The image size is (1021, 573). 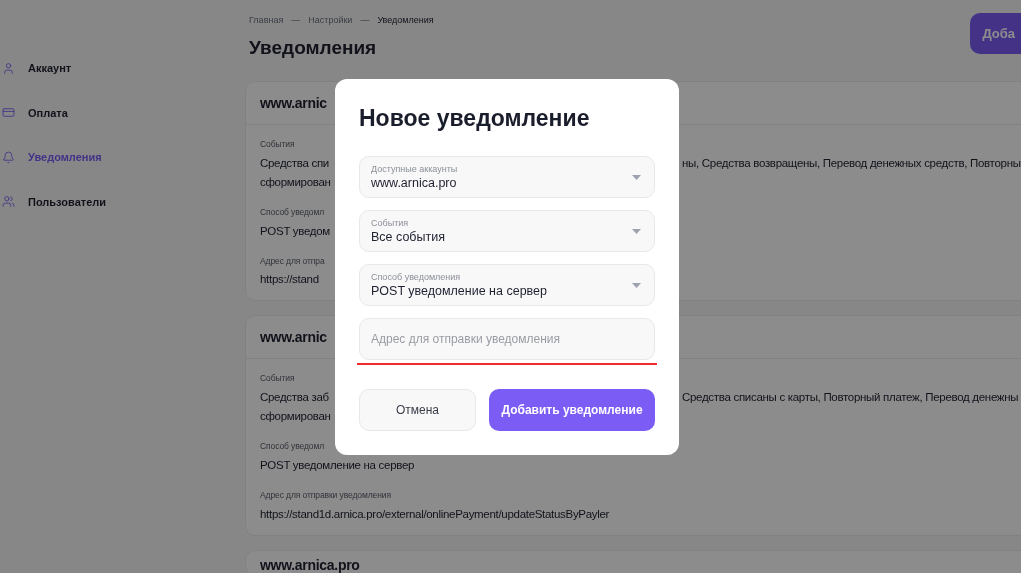 I want to click on field-value: https://stand, so click(x=289, y=279).